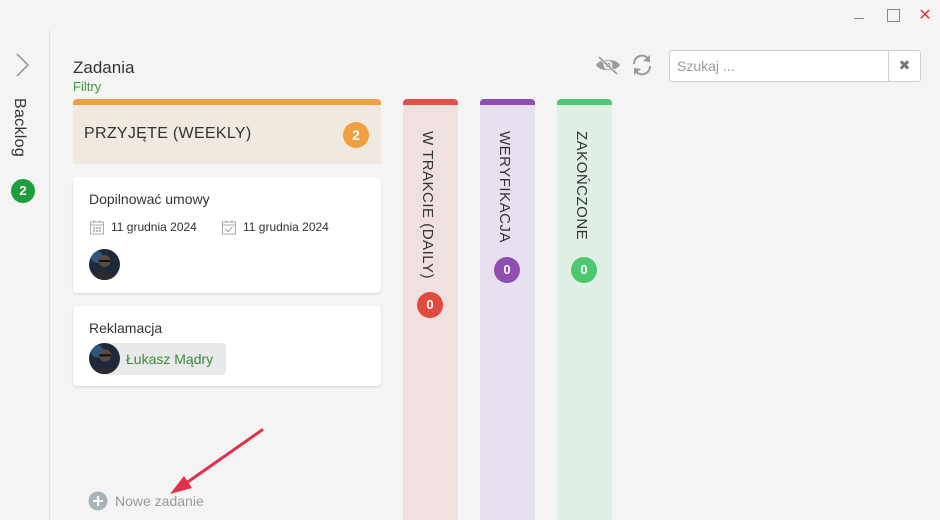  I want to click on task-title: Reklamacja, so click(126, 328).